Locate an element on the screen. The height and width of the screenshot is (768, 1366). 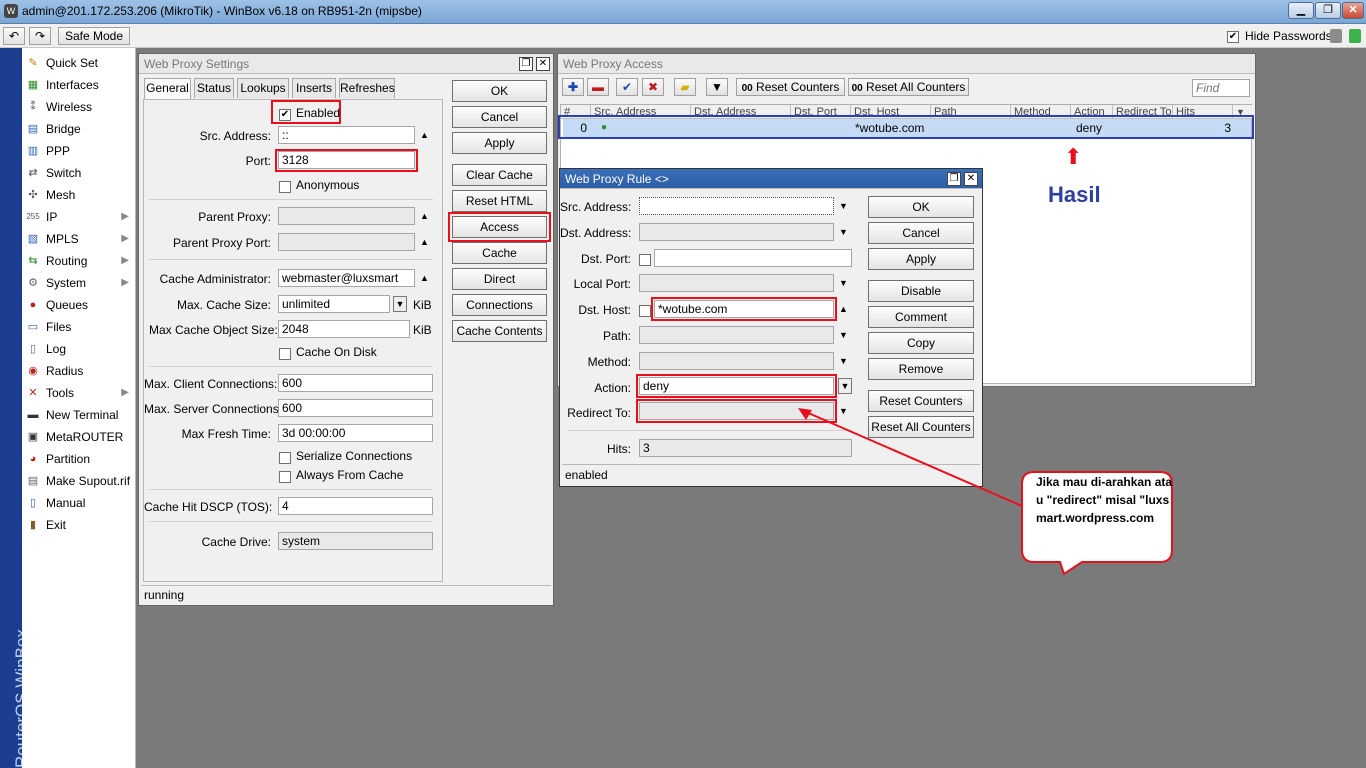
sidebar-item-log: ▯ Log is located at coordinates (78, 349).